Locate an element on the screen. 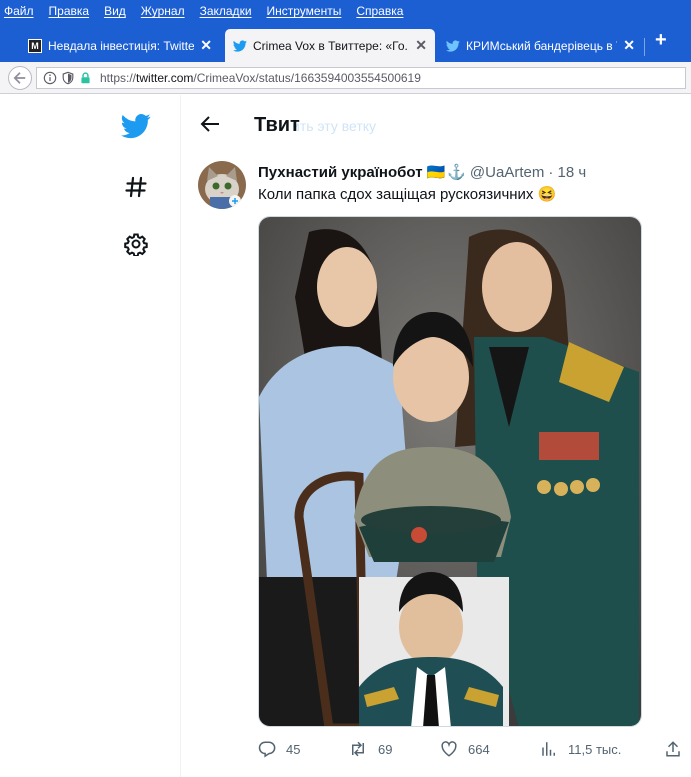 The image size is (691, 777). page-title: Твит is located at coordinates (277, 125).